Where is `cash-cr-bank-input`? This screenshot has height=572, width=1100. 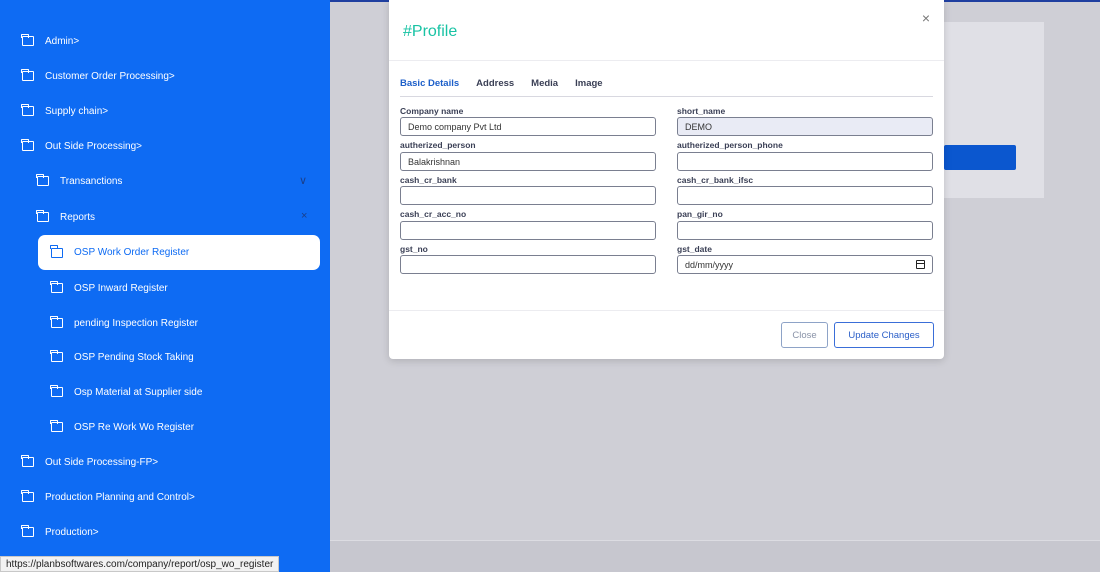
cash-cr-bank-input is located at coordinates (528, 195).